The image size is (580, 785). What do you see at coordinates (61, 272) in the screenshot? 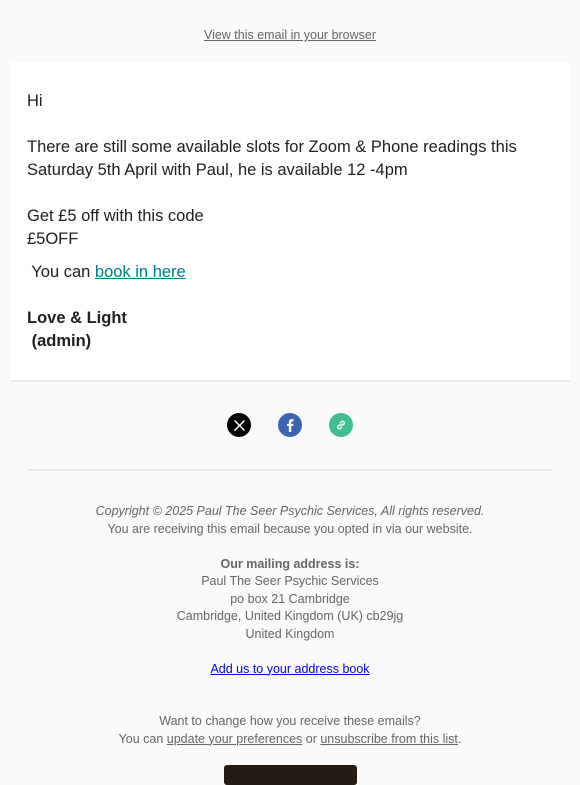
I see `booking-prefix: You can` at bounding box center [61, 272].